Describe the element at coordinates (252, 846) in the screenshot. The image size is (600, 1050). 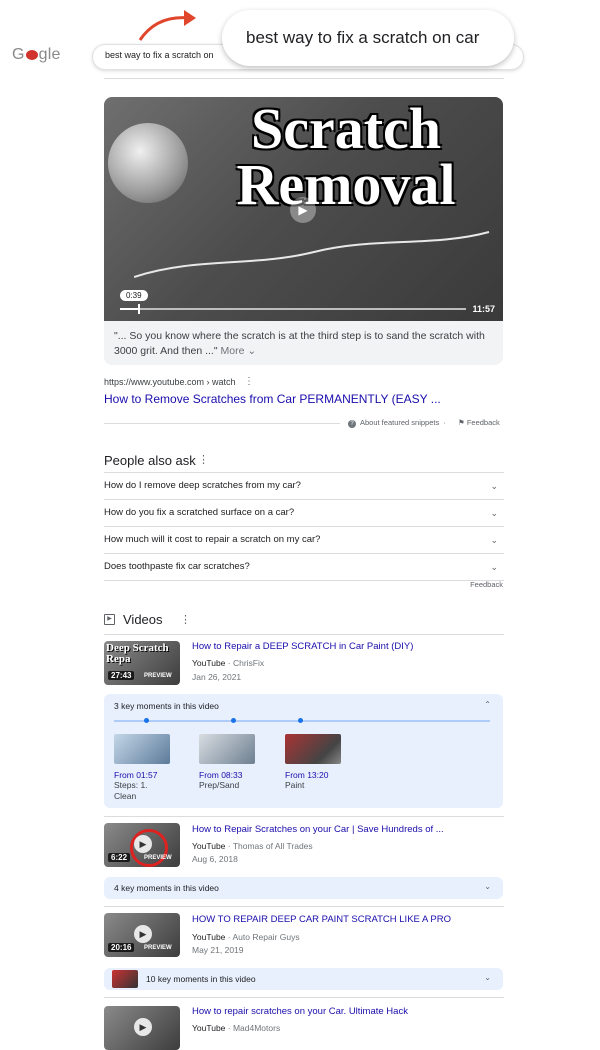
I see `video-source: YouTube · Thomas of All Trades` at that location.